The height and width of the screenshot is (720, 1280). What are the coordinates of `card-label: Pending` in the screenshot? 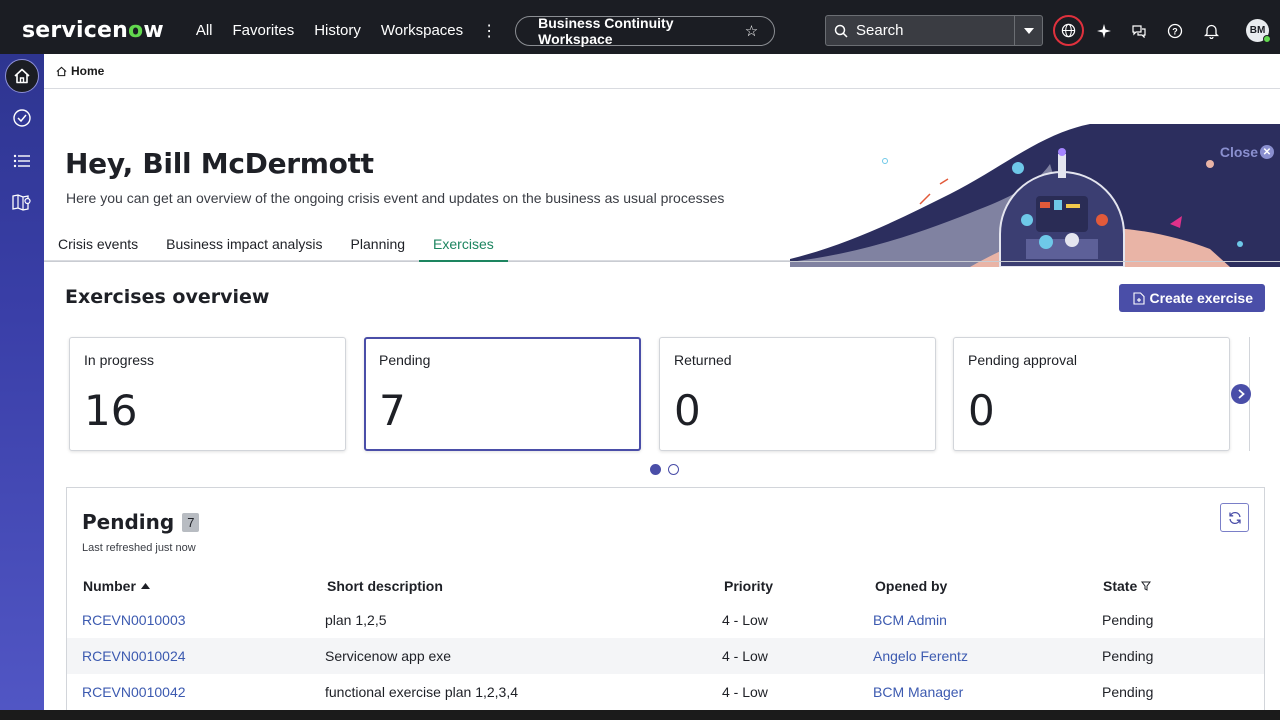 It's located at (405, 360).